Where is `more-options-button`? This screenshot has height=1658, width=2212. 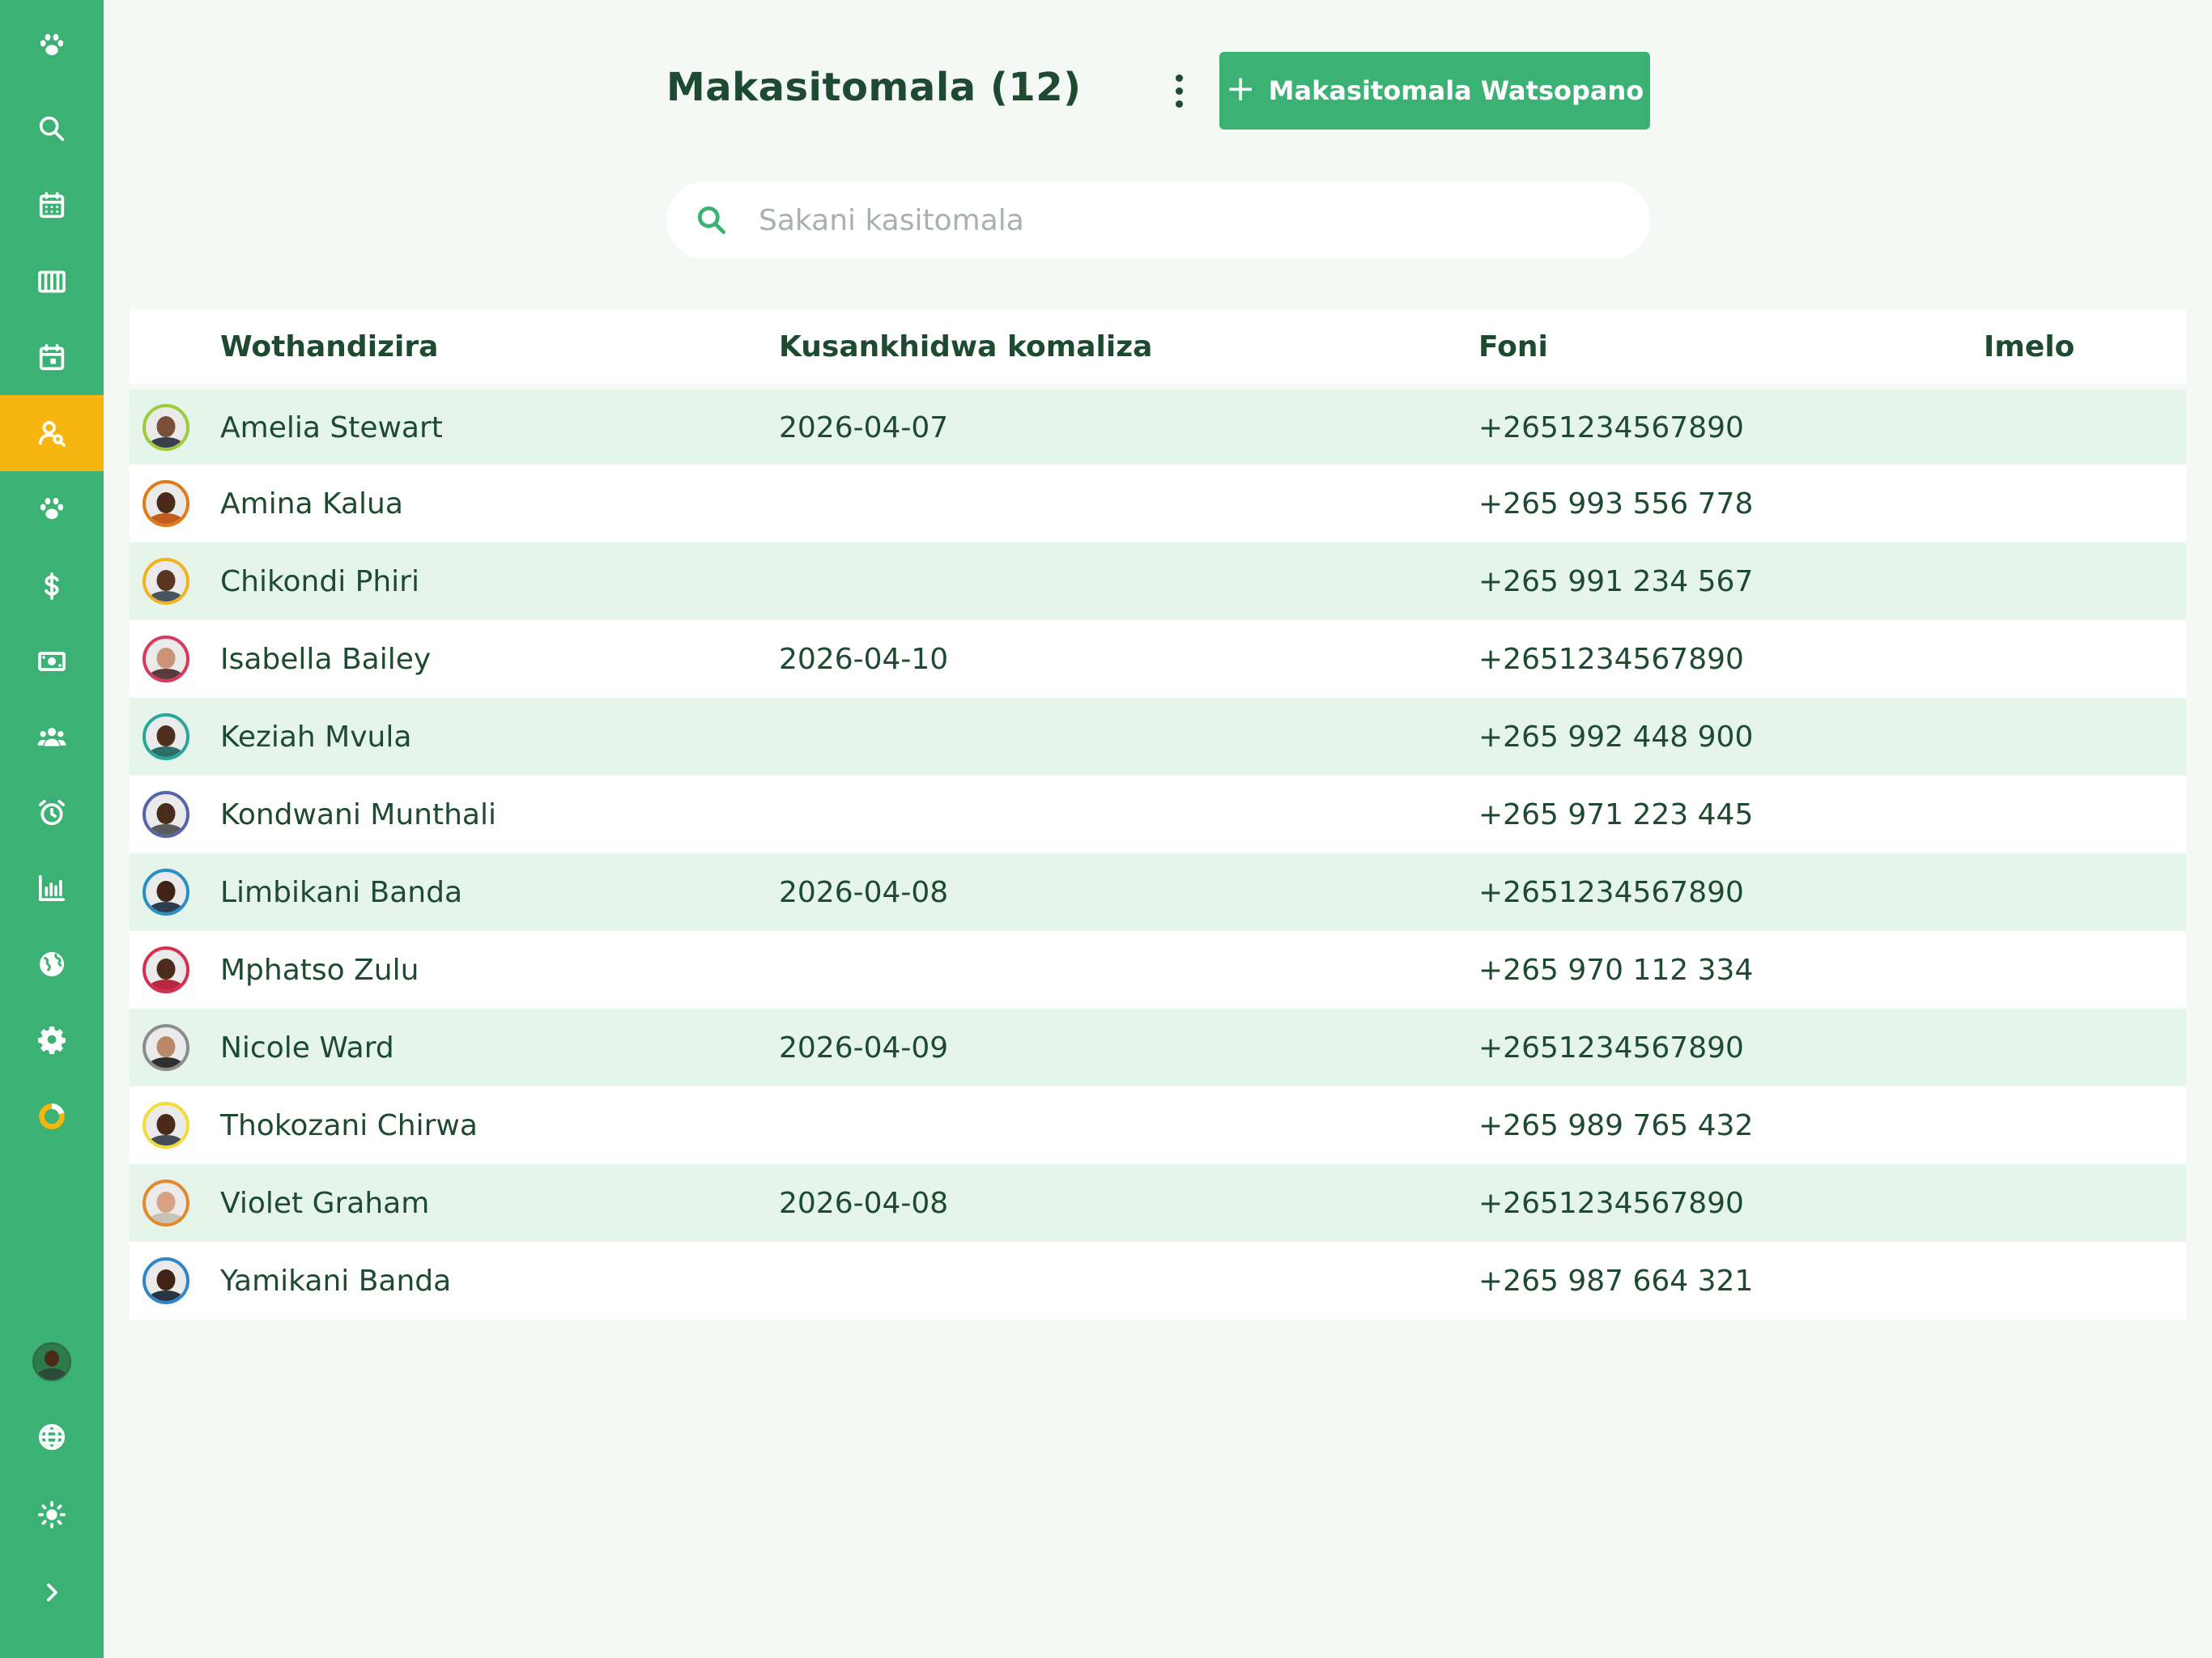 more-options-button is located at coordinates (1179, 90).